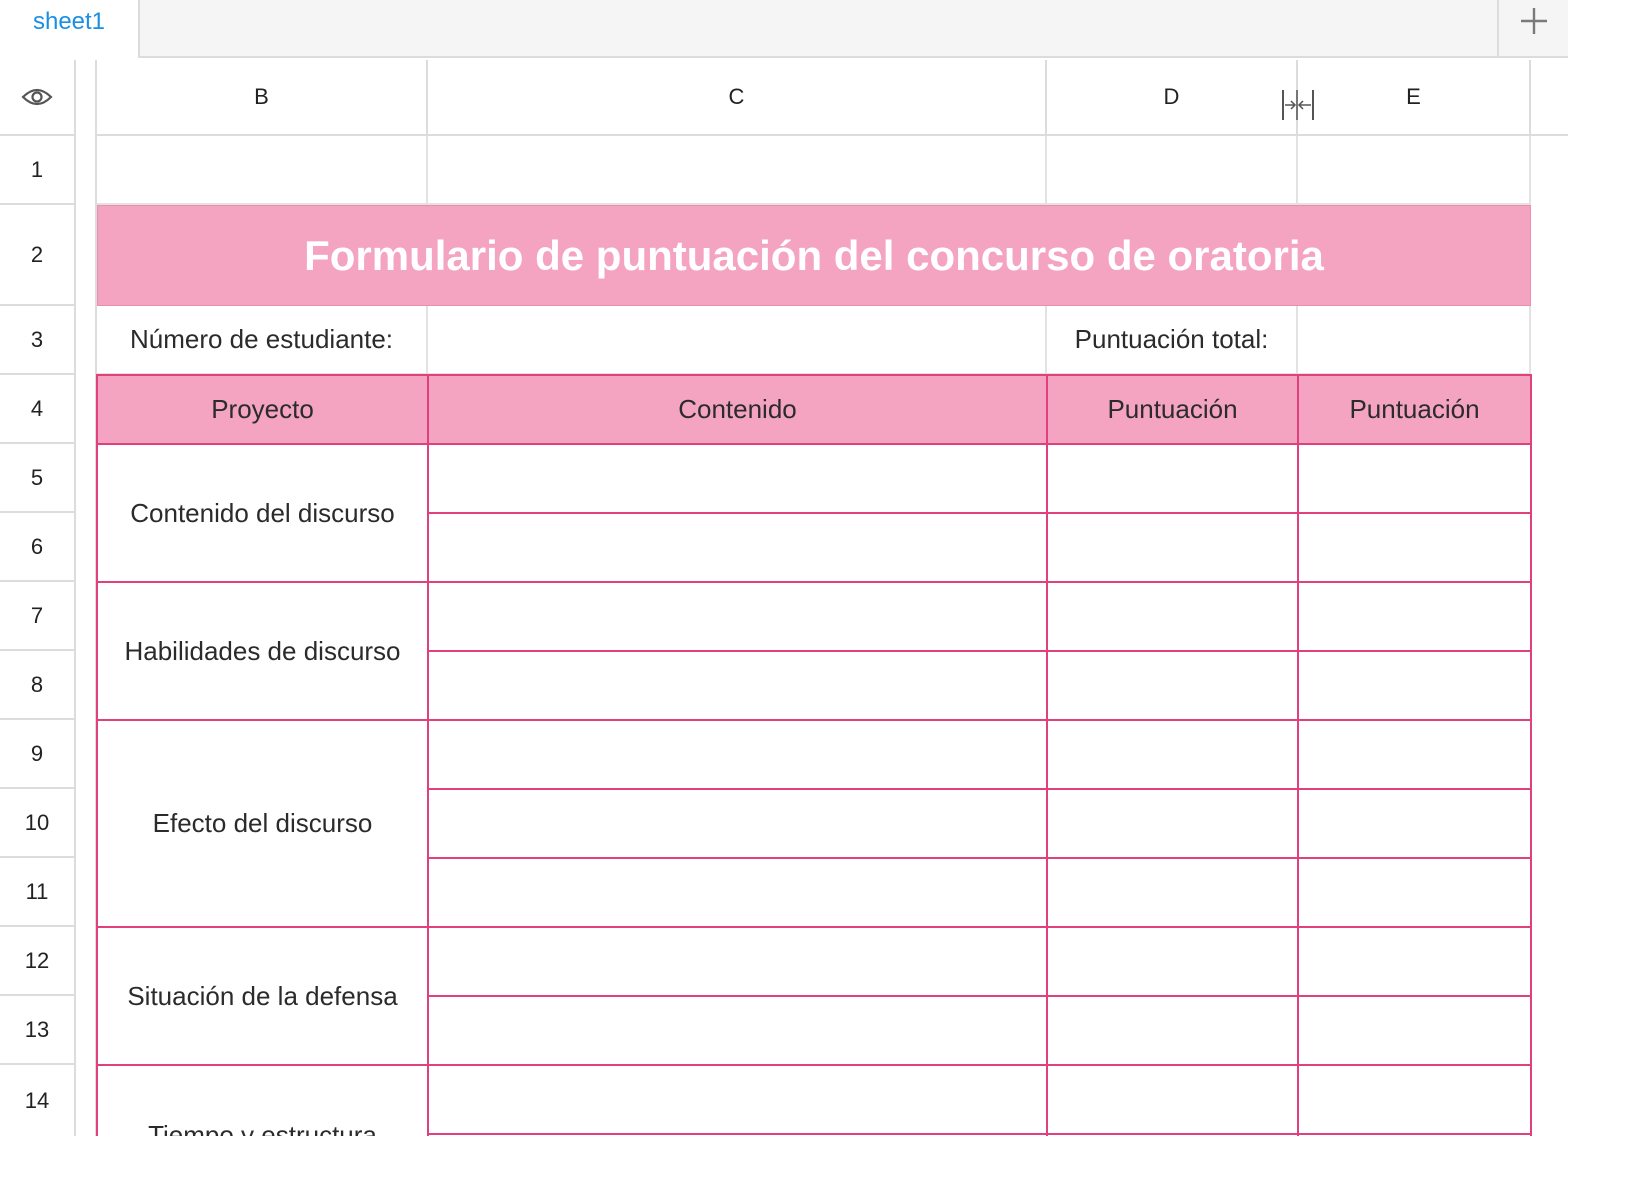 This screenshot has height=1188, width=1640. What do you see at coordinates (38, 616) in the screenshot?
I see `row-header-7: 7` at bounding box center [38, 616].